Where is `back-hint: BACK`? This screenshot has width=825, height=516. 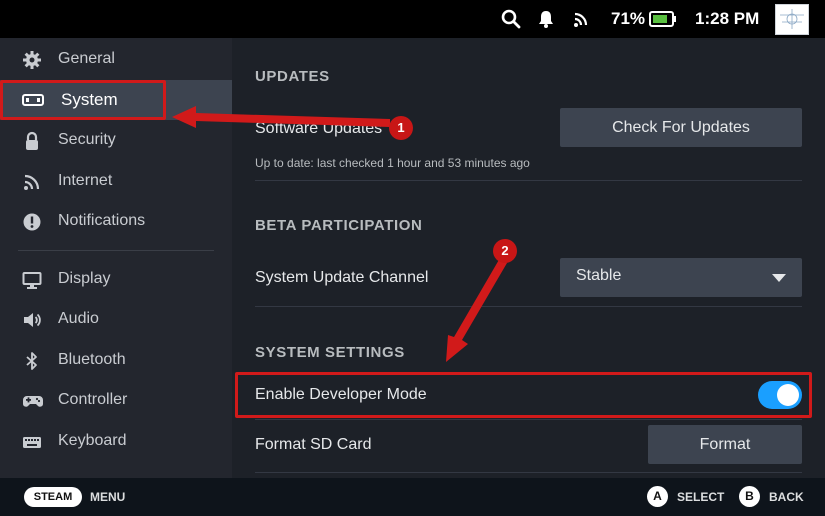
back-hint: BACK is located at coordinates (786, 497).